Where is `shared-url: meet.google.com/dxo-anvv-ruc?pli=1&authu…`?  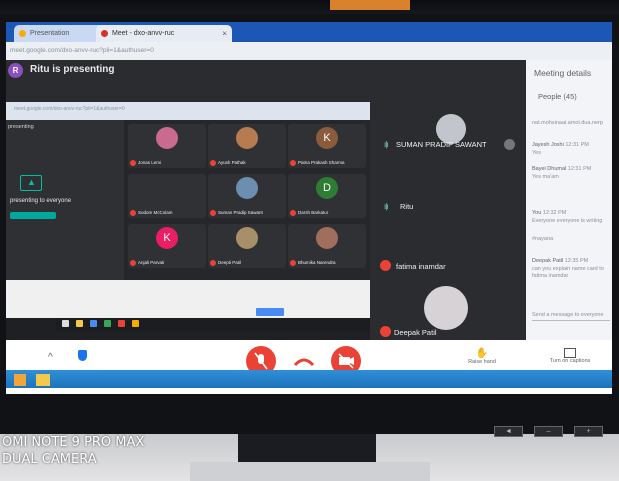 shared-url: meet.google.com/dxo-anvv-ruc?pli=1&authu… is located at coordinates (69, 109).